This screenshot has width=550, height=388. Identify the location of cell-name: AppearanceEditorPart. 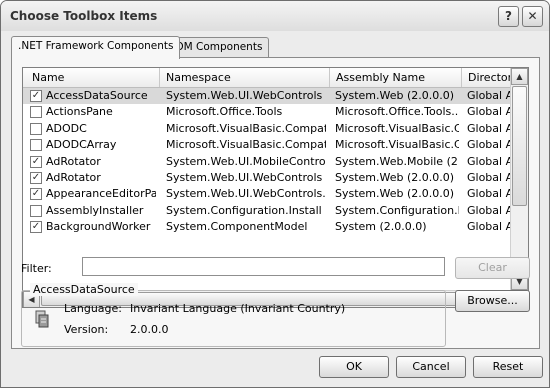
(101, 194).